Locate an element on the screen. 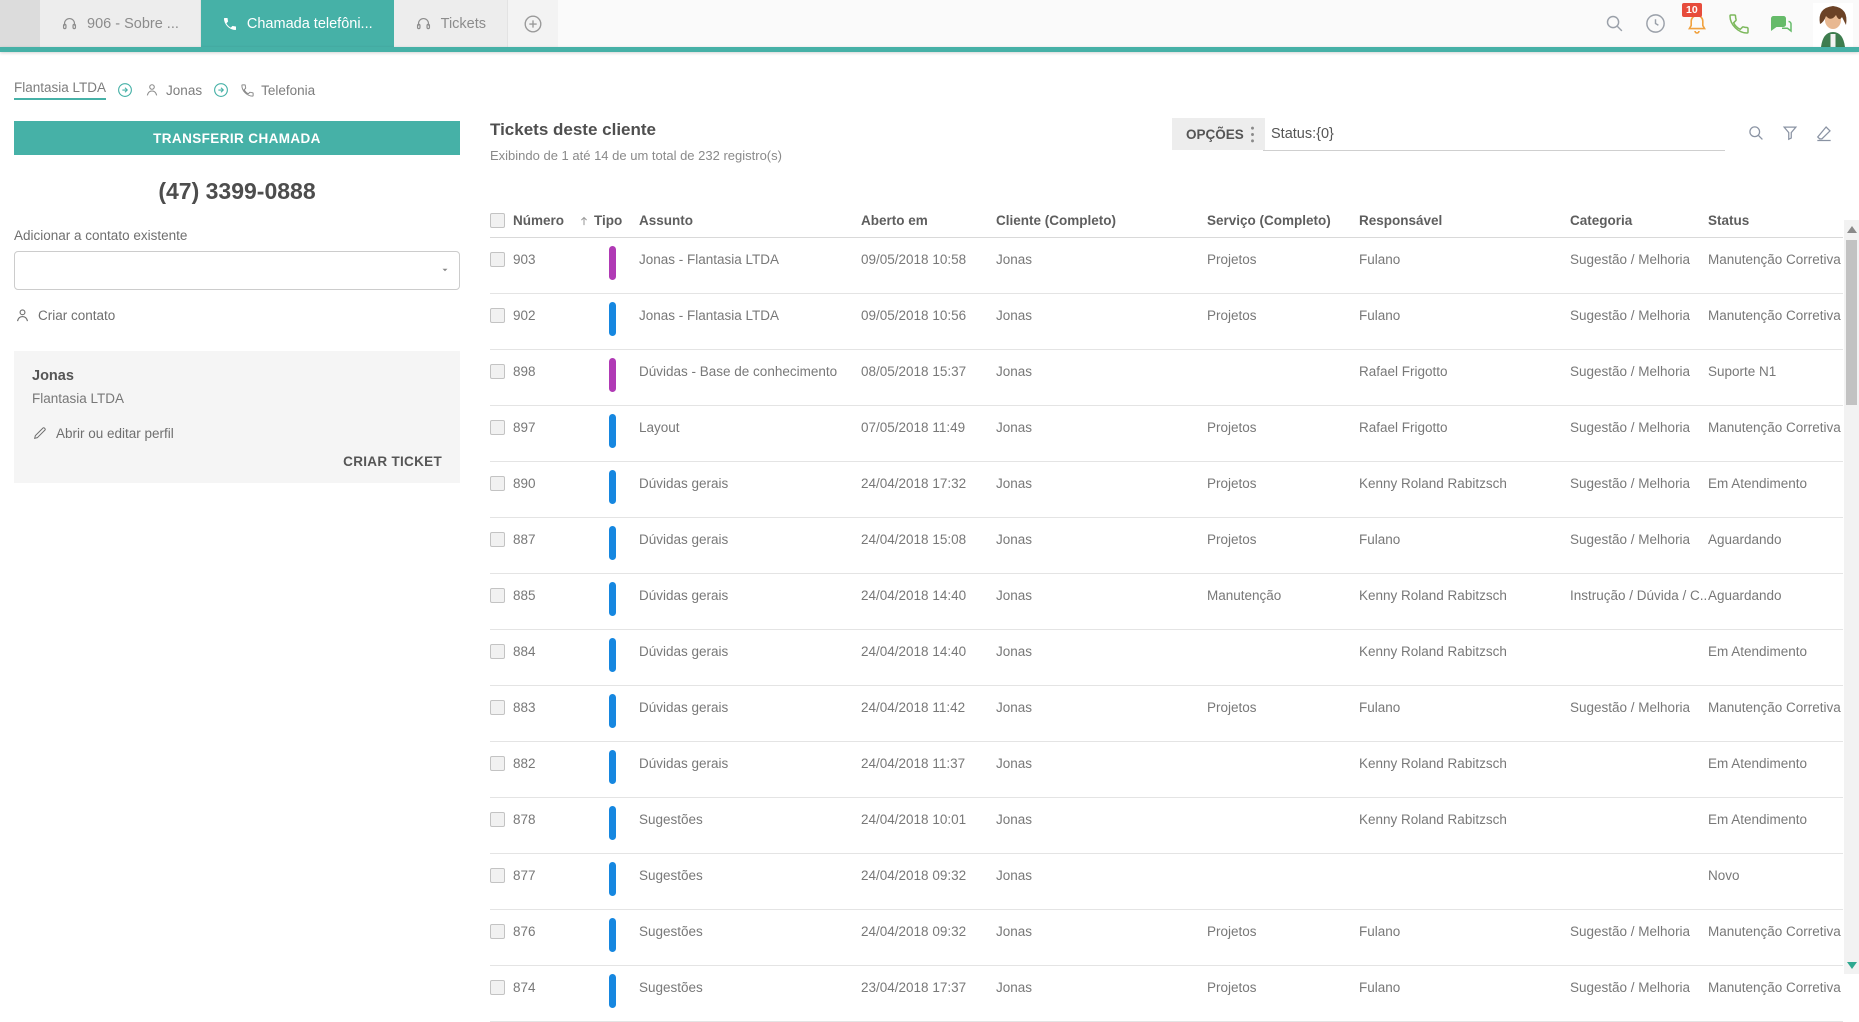 Image resolution: width=1859 pixels, height=1022 pixels. transfer-call-button: TRANSFERIR CHAMADA is located at coordinates (237, 138).